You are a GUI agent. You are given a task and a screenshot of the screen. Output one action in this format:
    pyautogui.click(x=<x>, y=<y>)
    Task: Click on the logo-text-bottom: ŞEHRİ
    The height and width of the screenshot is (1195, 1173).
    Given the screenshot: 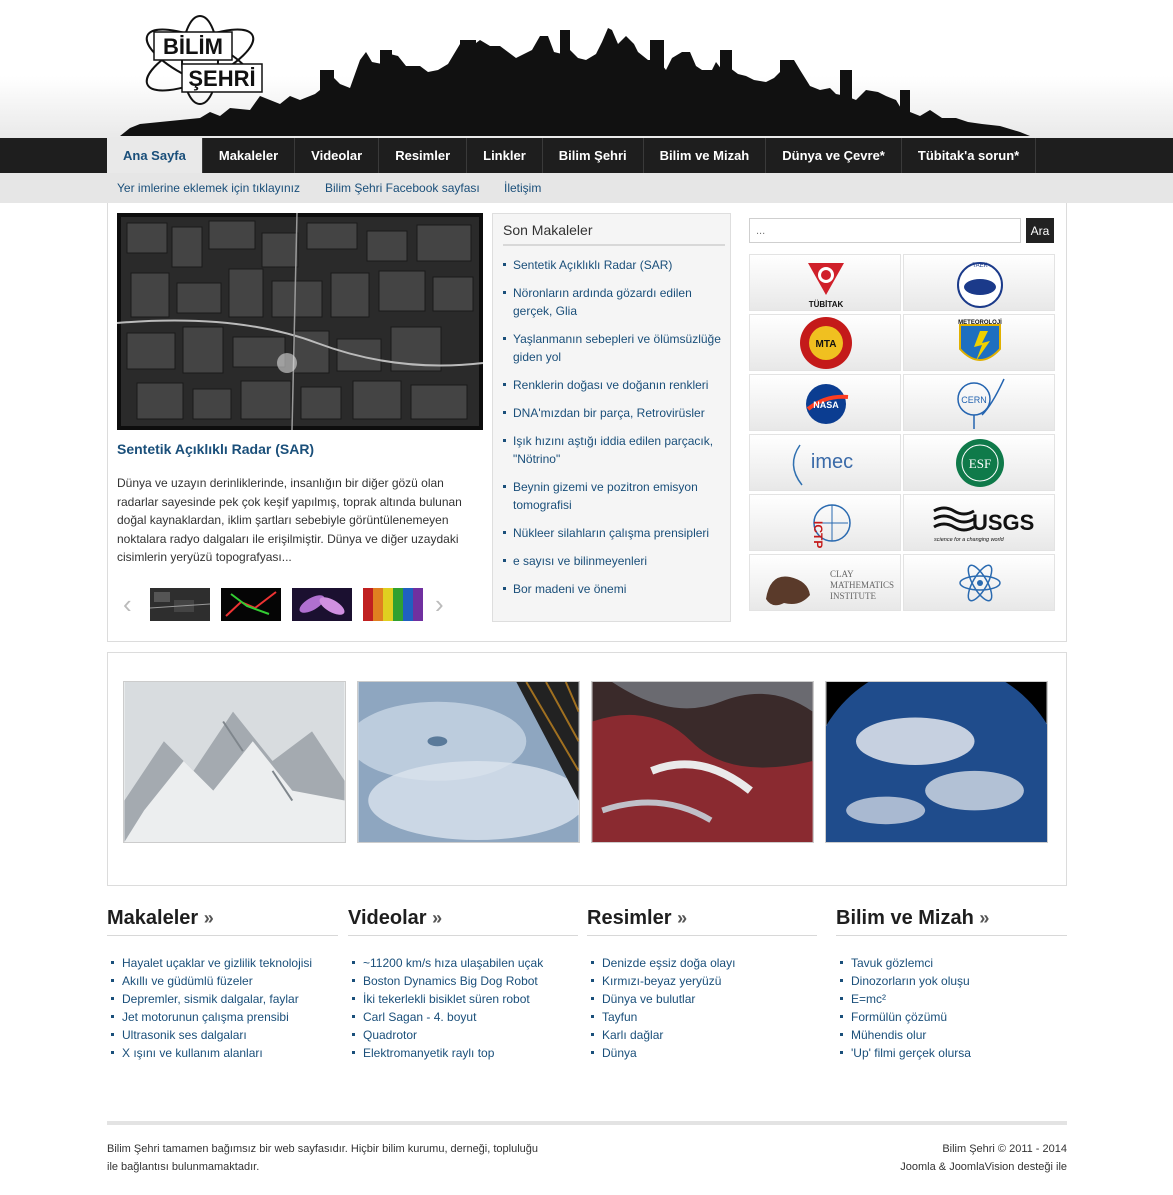 What is the action you would take?
    pyautogui.click(x=221, y=78)
    